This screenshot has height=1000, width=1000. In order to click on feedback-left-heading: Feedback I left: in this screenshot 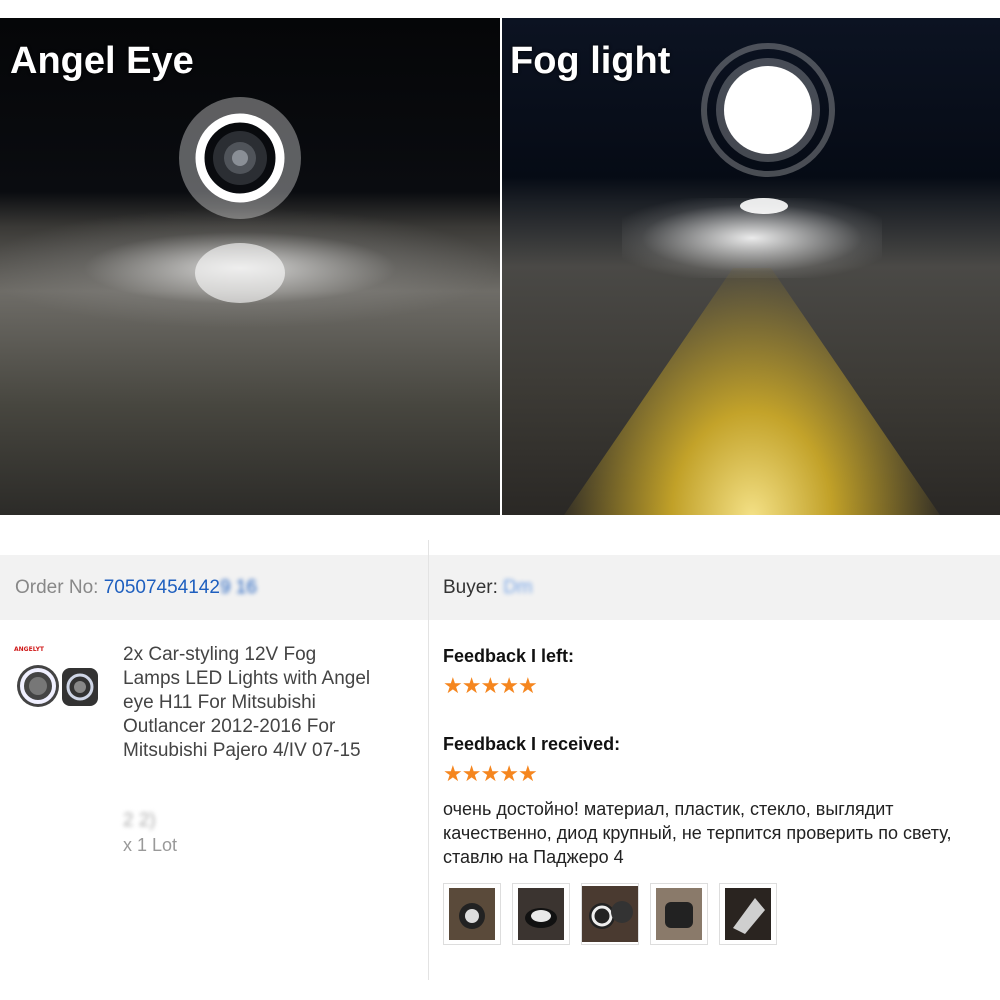, I will do `click(509, 656)`.